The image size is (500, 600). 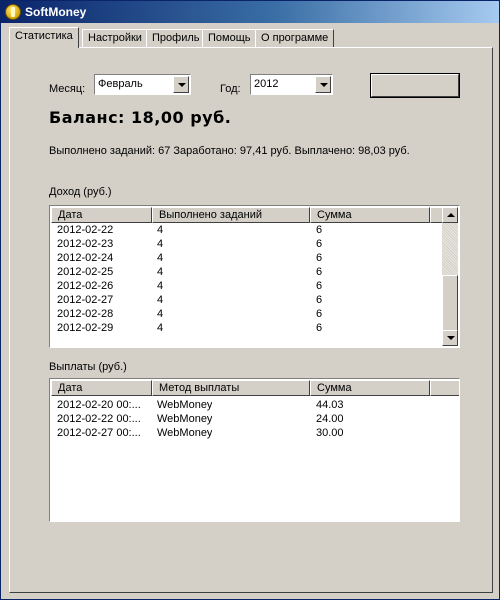 What do you see at coordinates (444, 388) in the screenshot?
I see `payouts-col-filler` at bounding box center [444, 388].